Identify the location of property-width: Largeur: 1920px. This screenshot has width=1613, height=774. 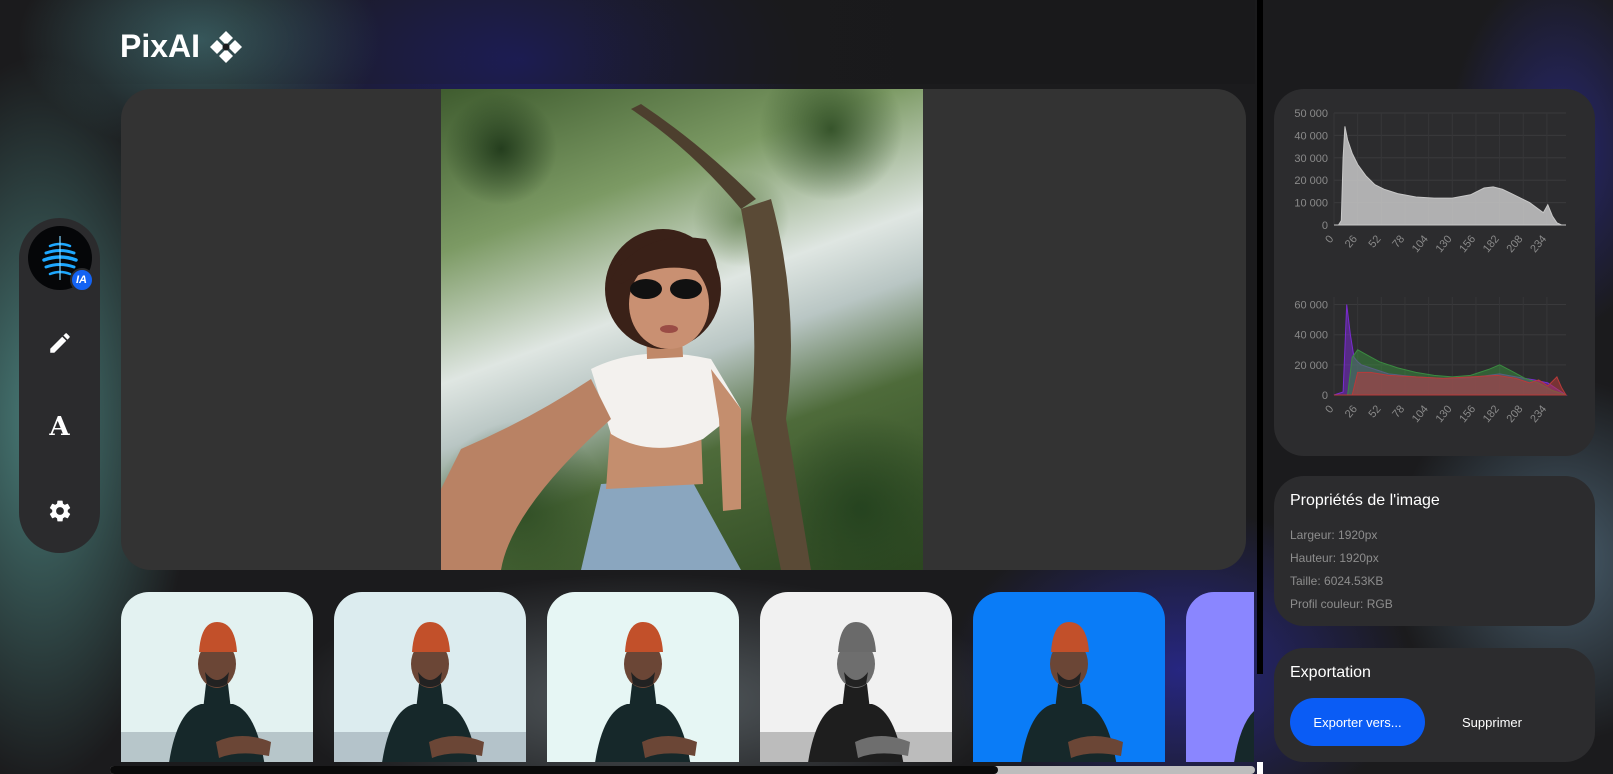
(1334, 535).